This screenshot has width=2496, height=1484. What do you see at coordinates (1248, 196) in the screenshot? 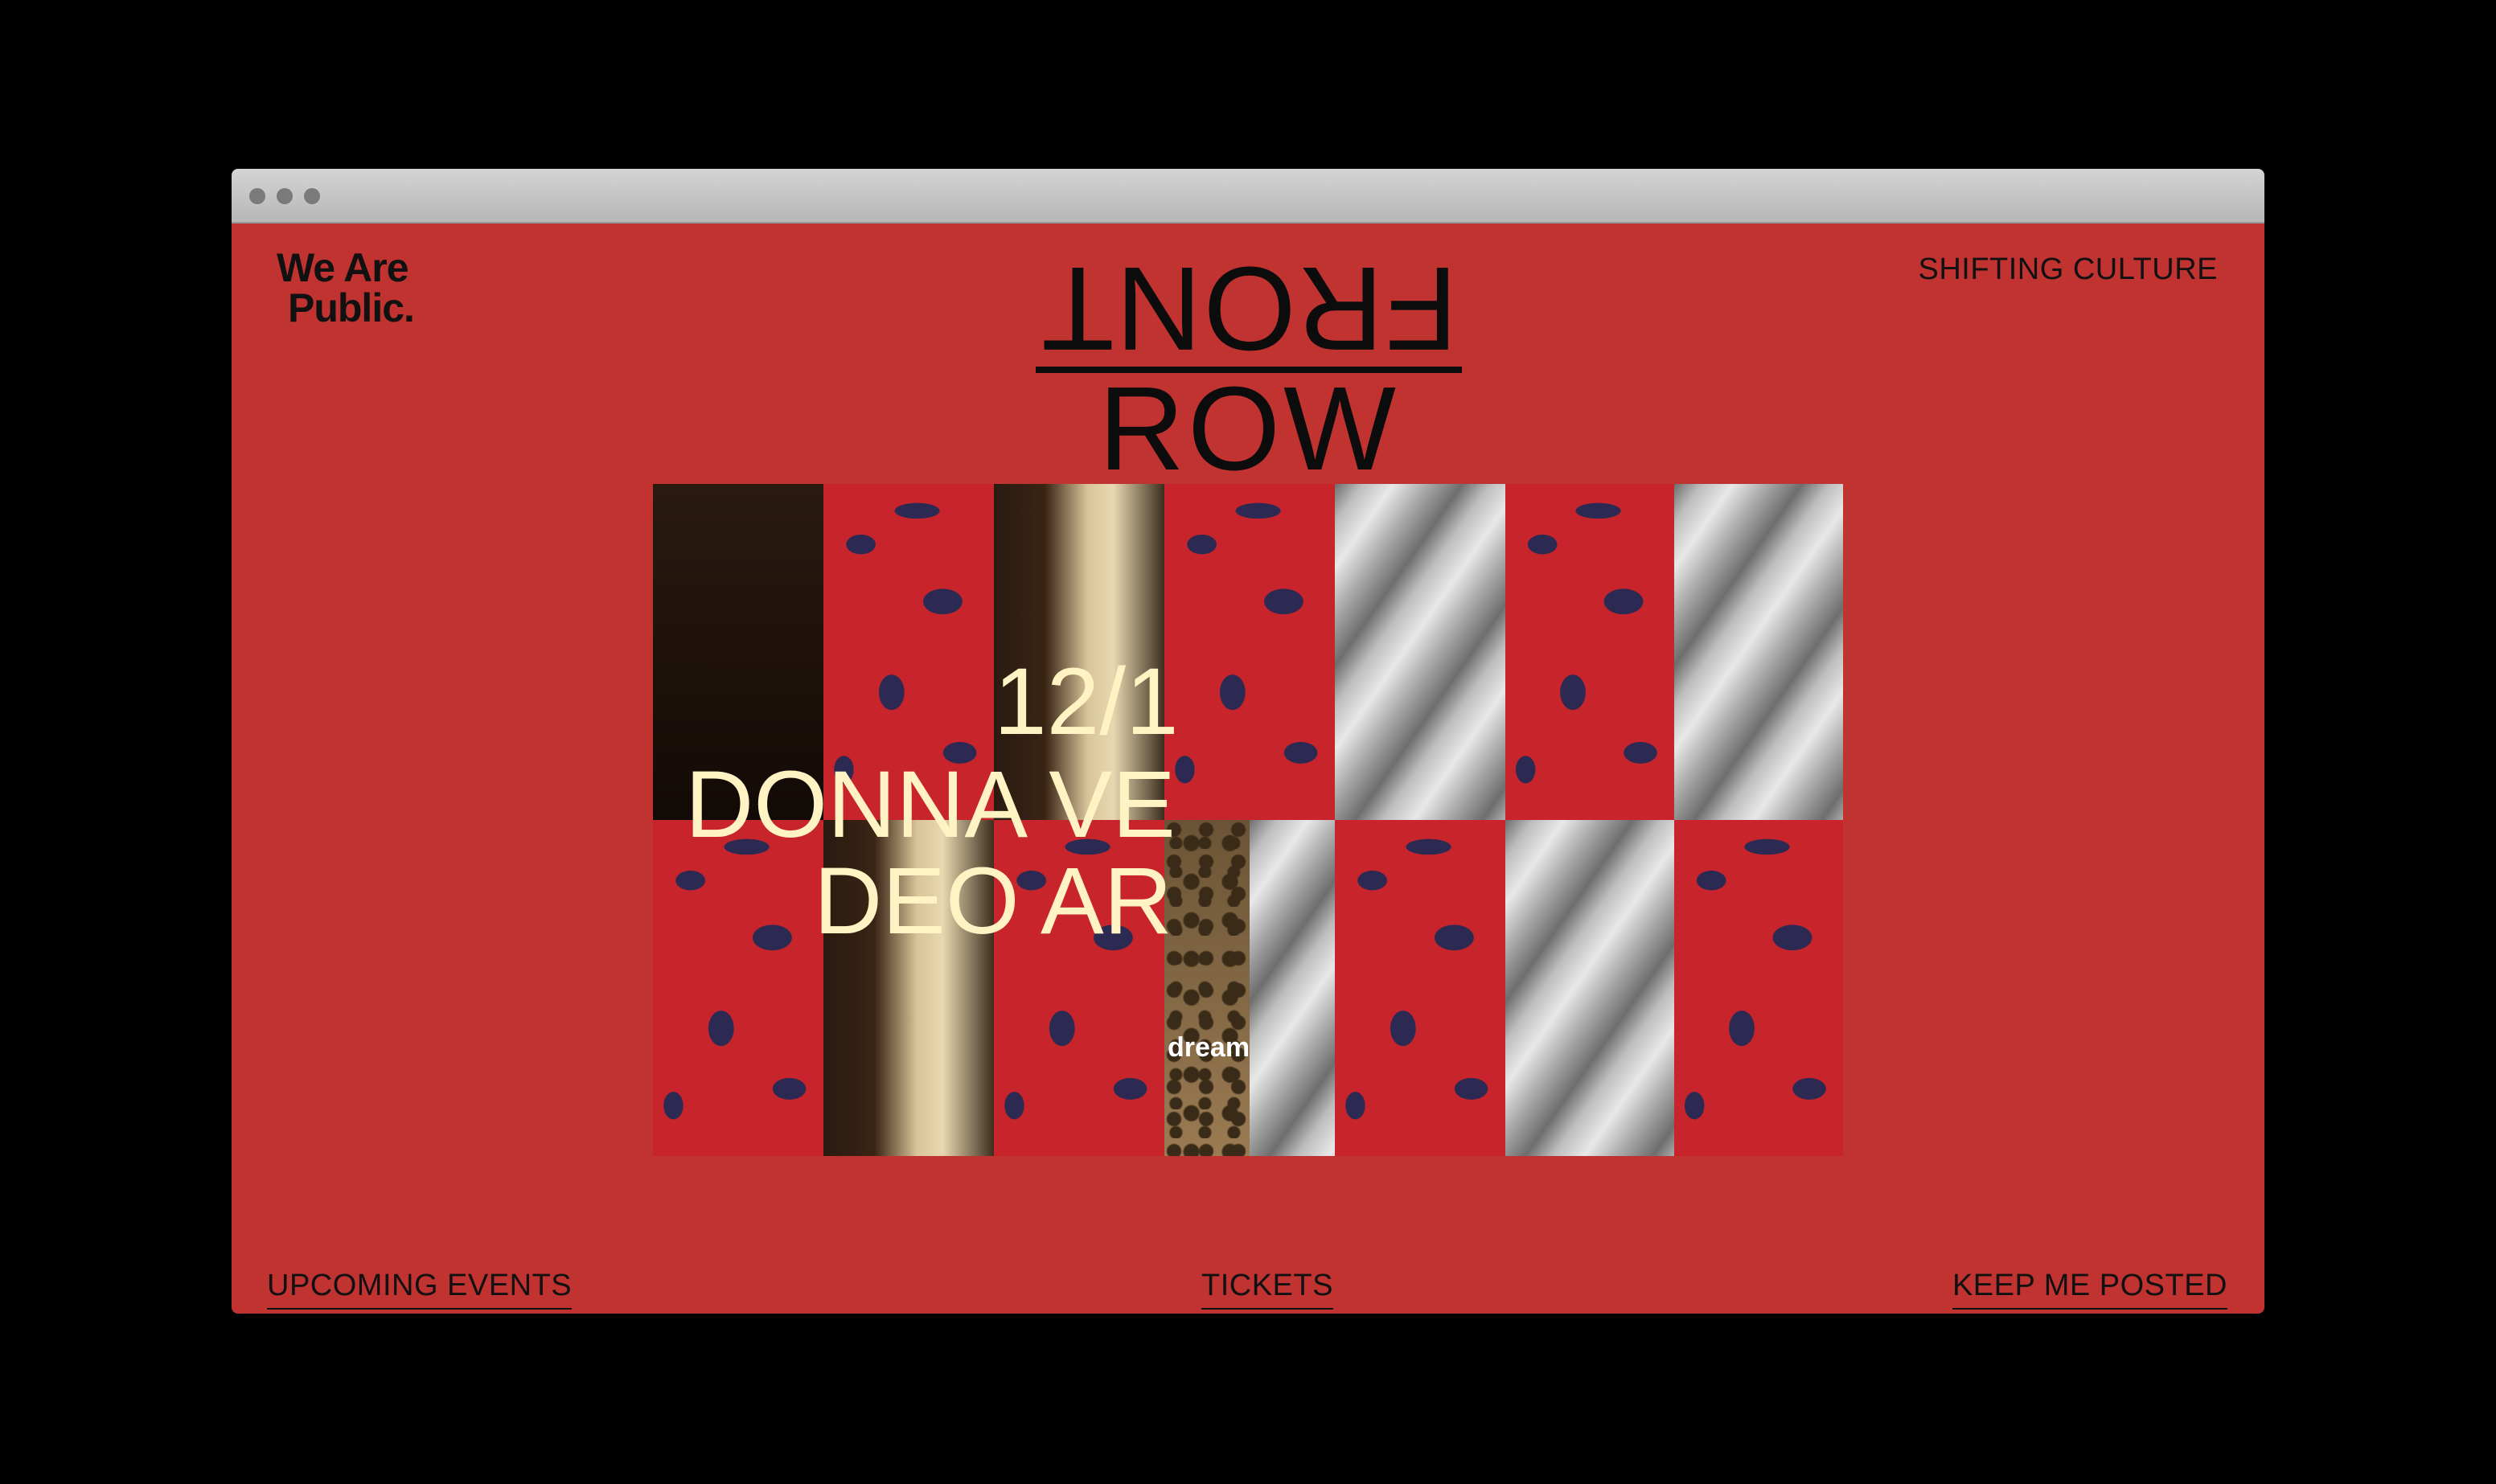
I see `window-titlebar` at bounding box center [1248, 196].